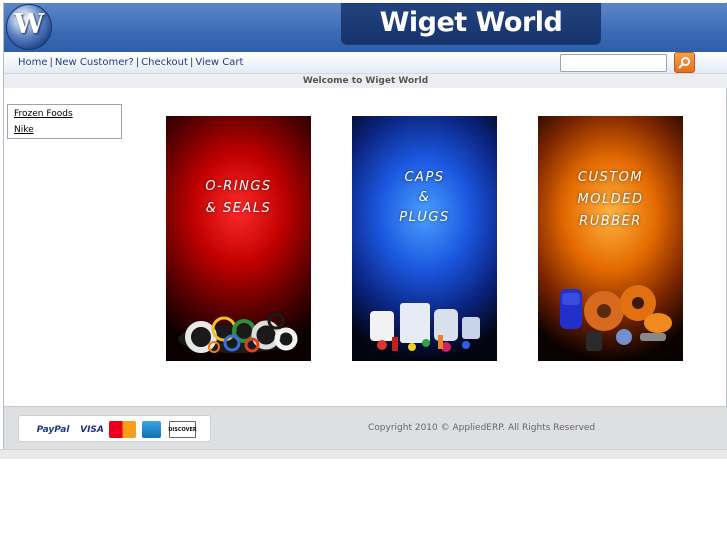 The image size is (727, 545). Describe the element at coordinates (424, 238) in the screenshot. I see `banner-caps-plugs: CAPS & PLUGS` at that location.